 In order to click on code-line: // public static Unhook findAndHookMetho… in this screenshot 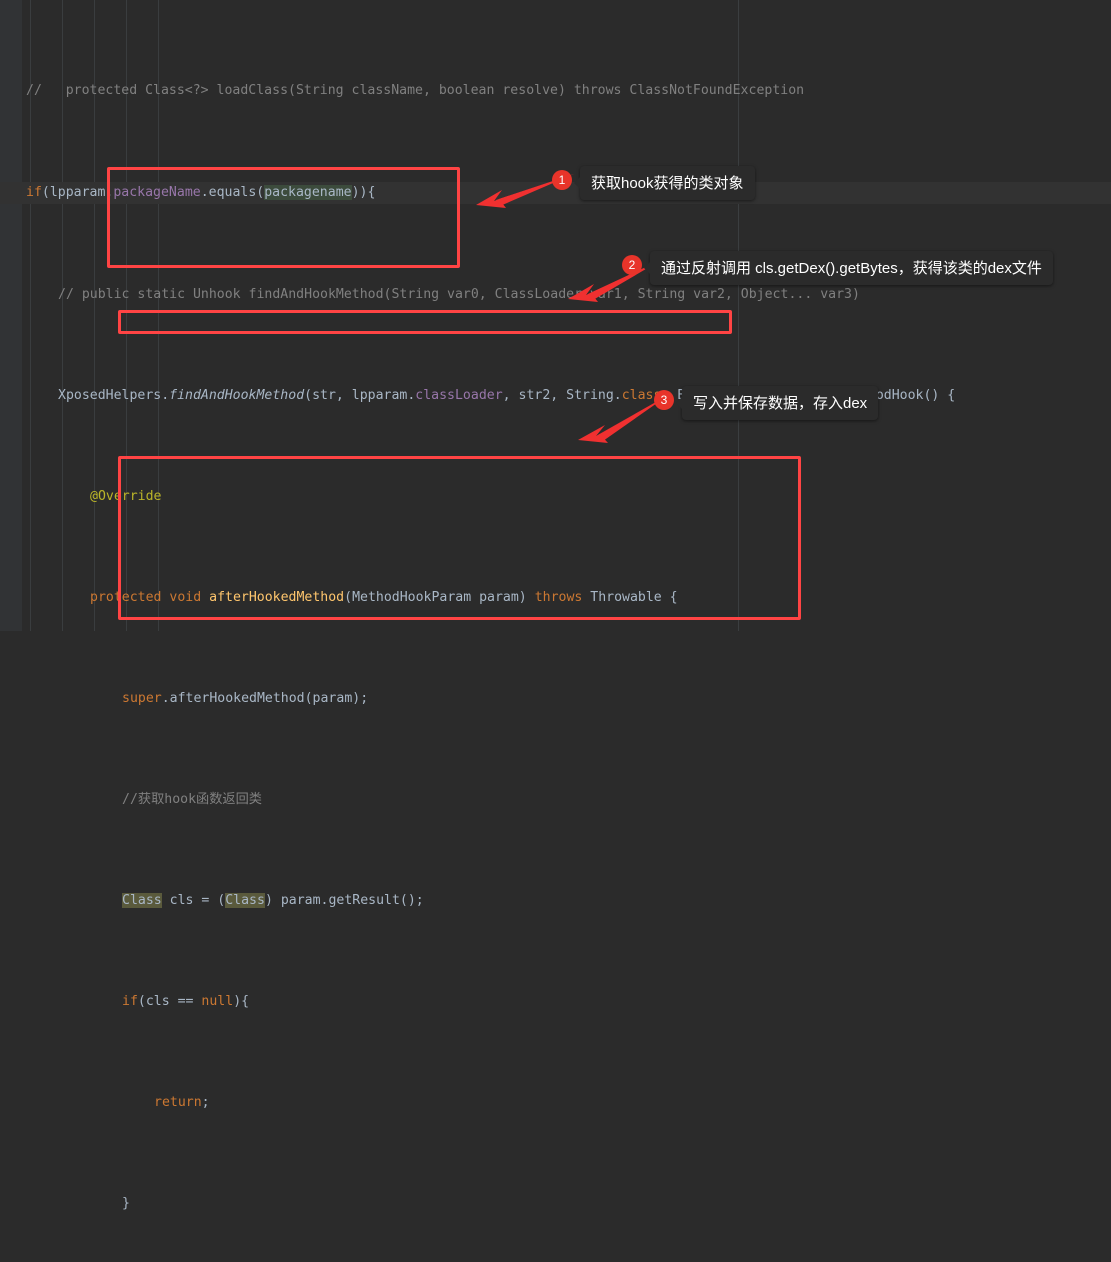, I will do `click(555, 294)`.